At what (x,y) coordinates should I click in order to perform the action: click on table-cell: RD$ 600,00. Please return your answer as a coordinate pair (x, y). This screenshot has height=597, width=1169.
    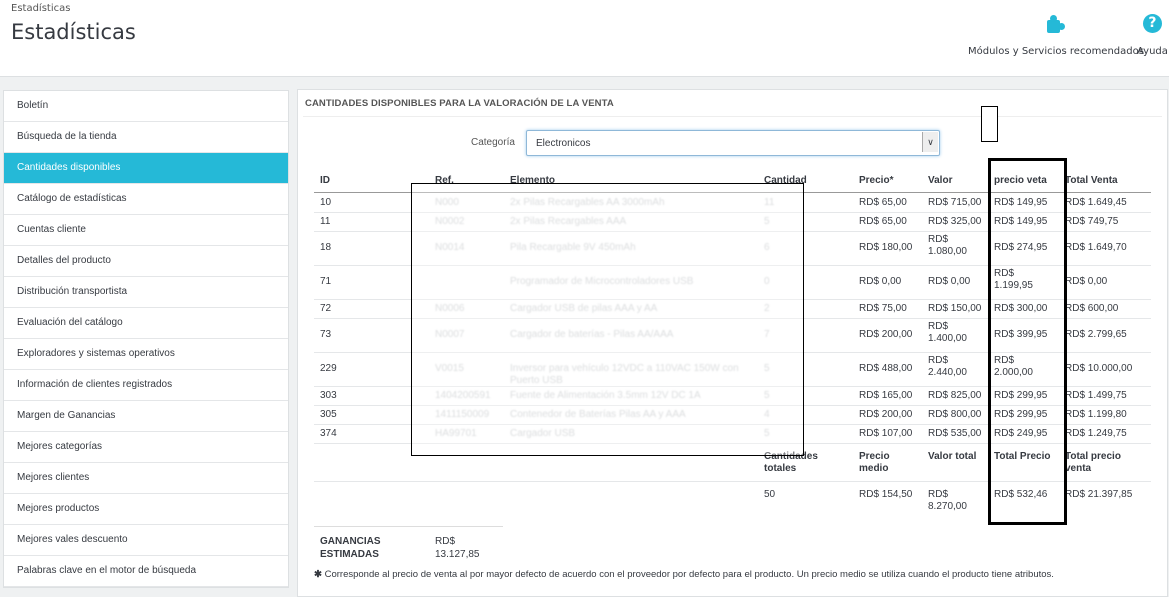
    Looking at the image, I should click on (1092, 308).